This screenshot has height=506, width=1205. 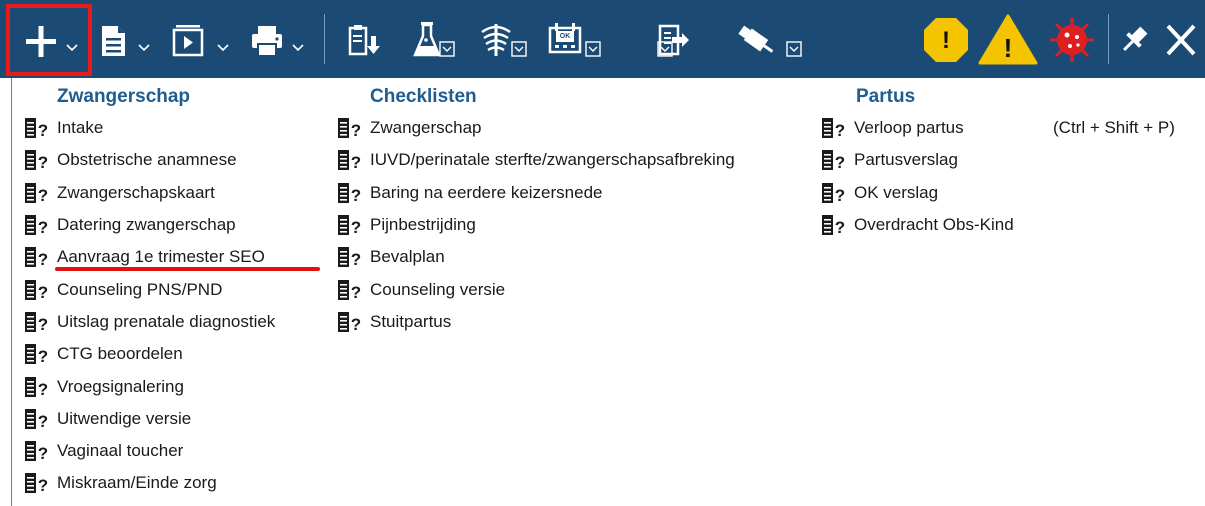 I want to click on menu-item-label: Pijnbestrijding, so click(x=423, y=225).